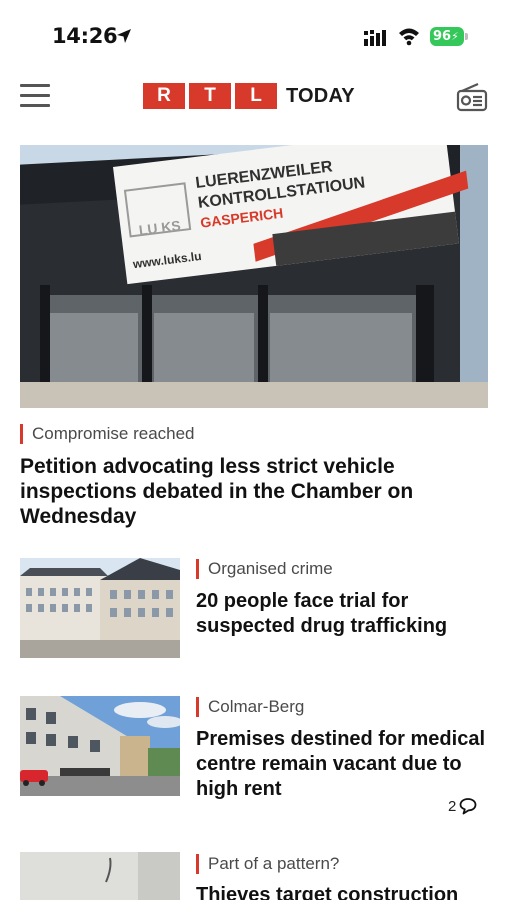  I want to click on location-arrow-icon, so click(124, 36).